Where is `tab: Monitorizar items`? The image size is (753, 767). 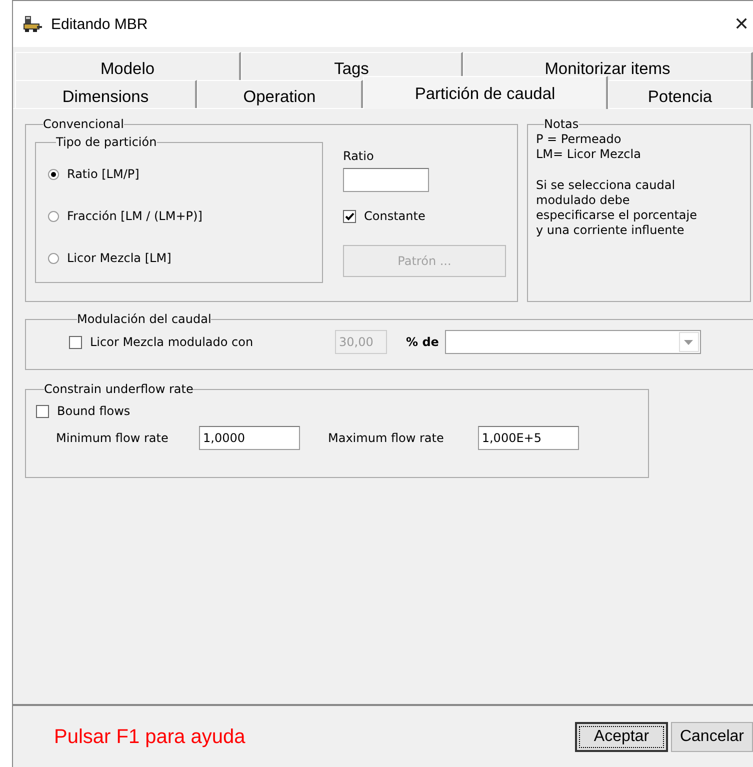 tab: Monitorizar items is located at coordinates (608, 66).